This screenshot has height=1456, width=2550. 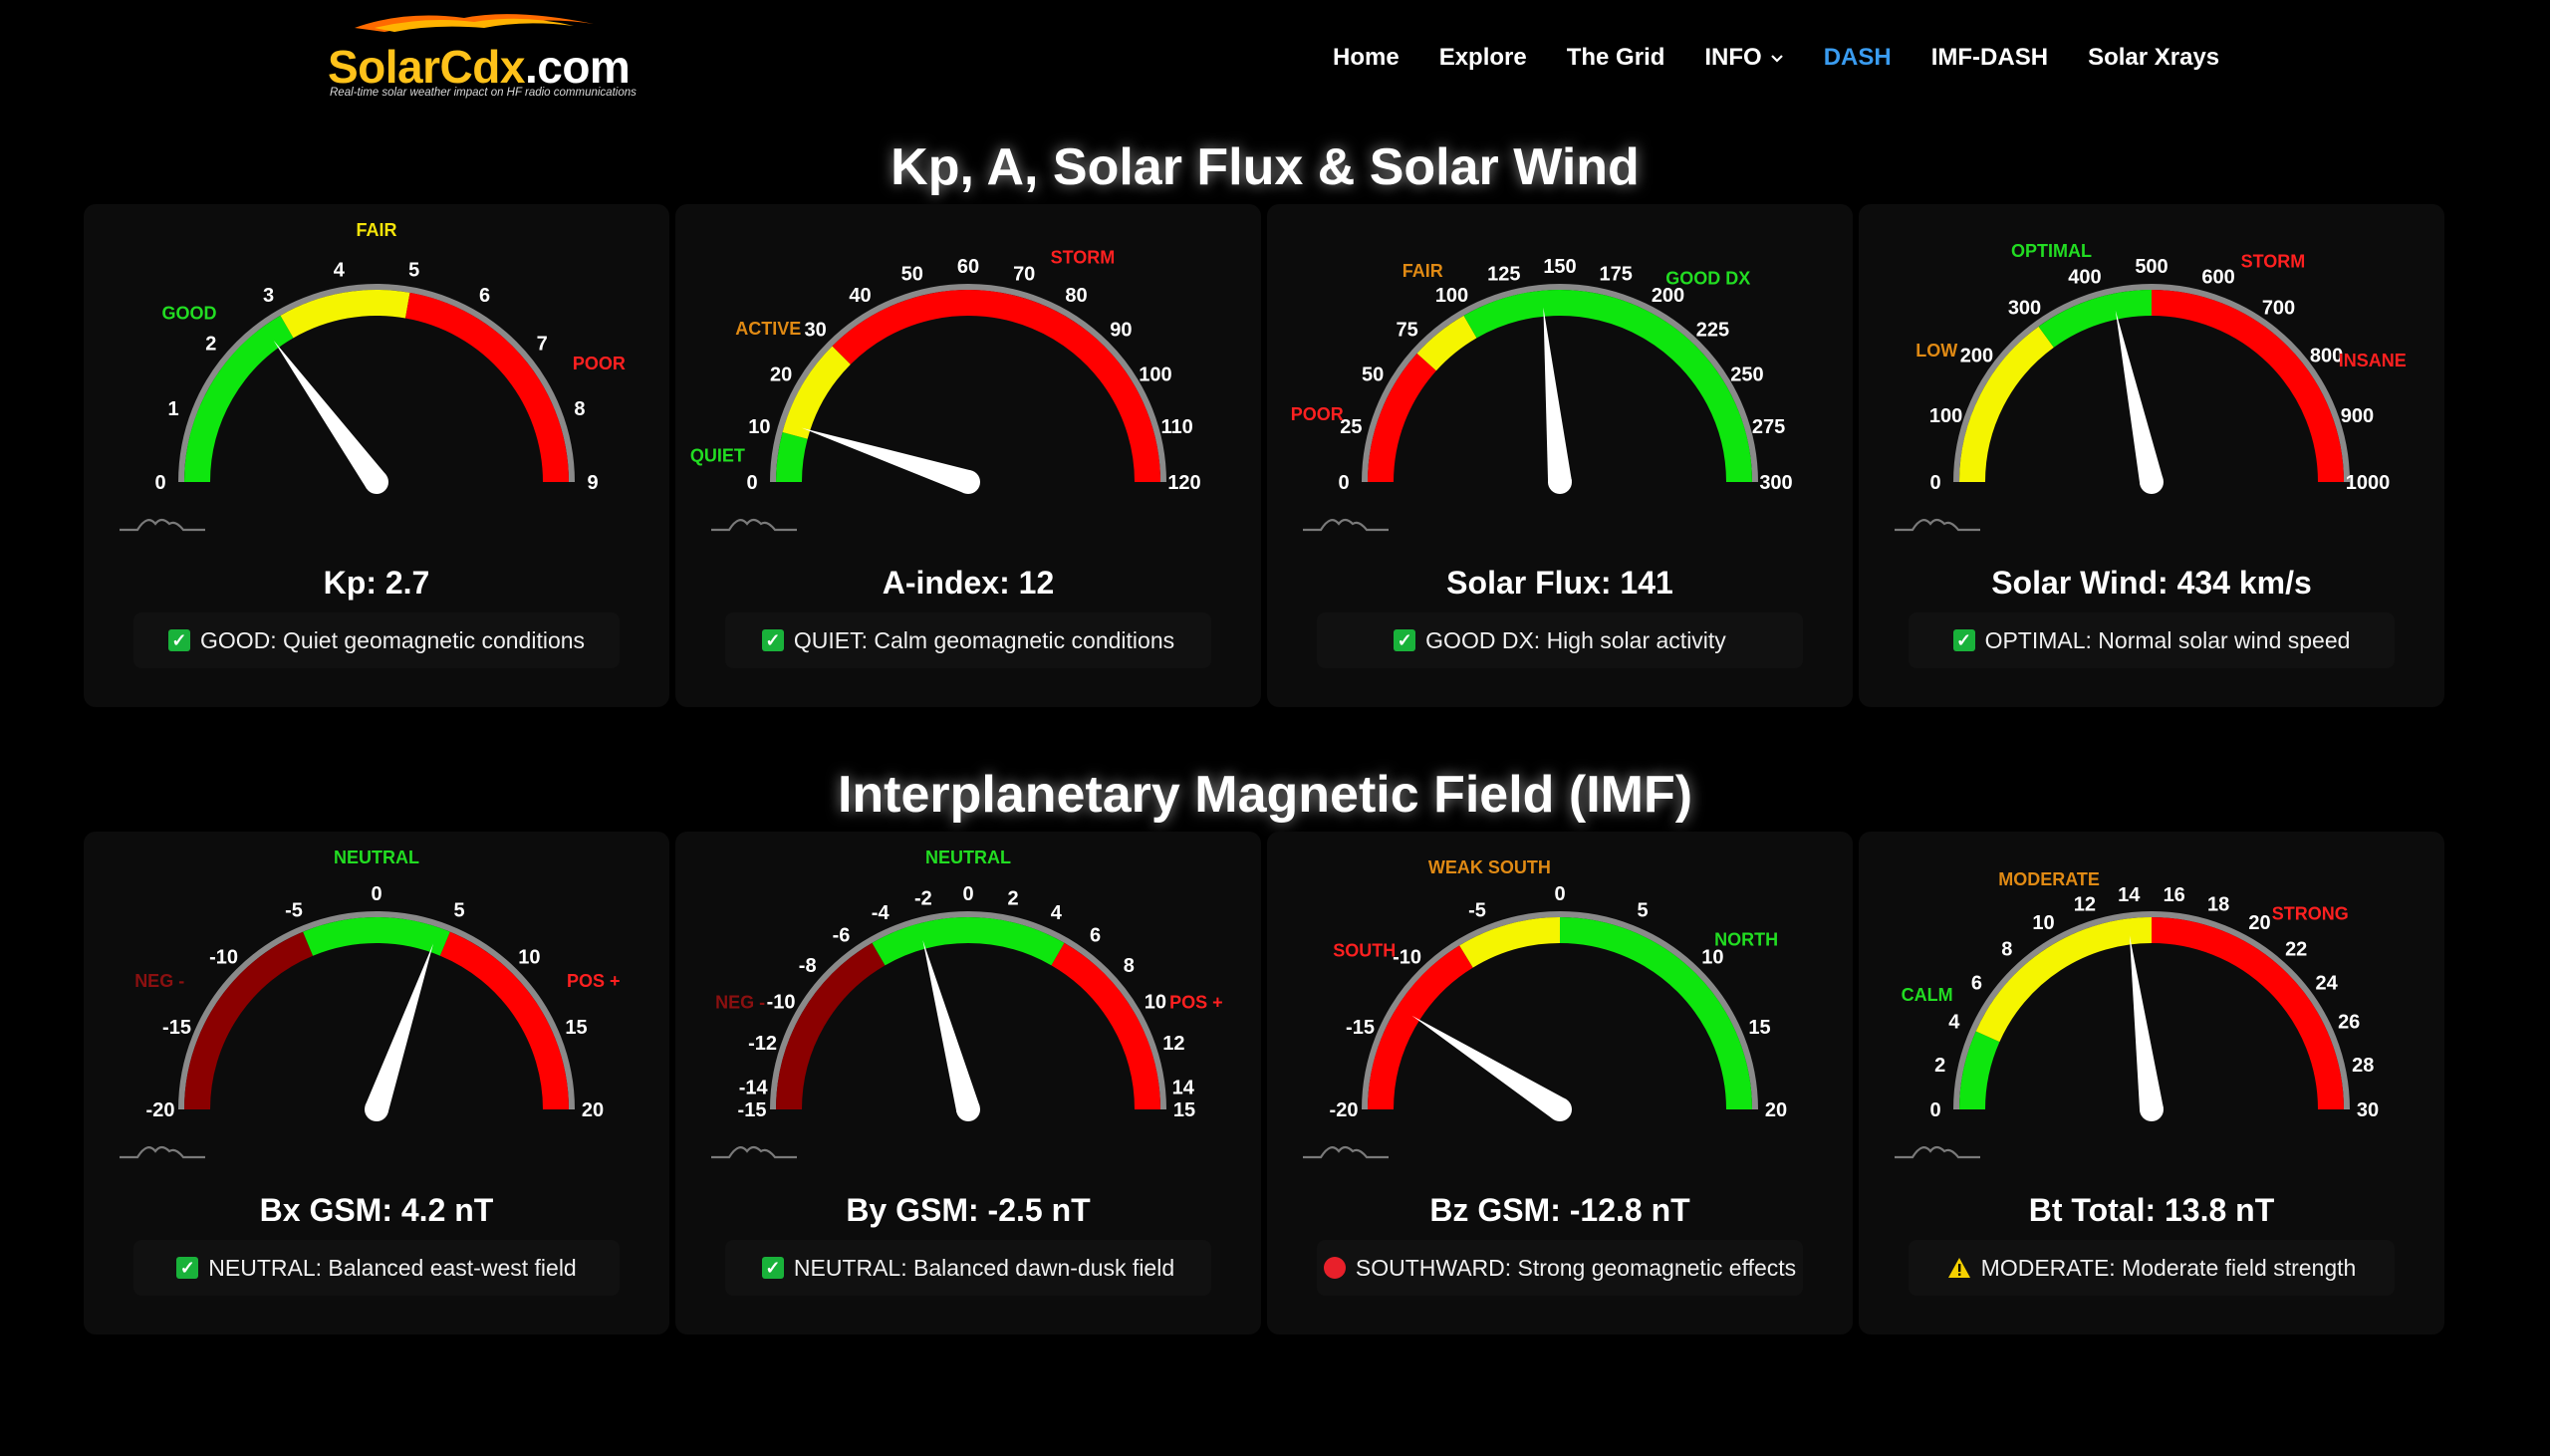 I want to click on check-icon: ✓, so click(x=178, y=640).